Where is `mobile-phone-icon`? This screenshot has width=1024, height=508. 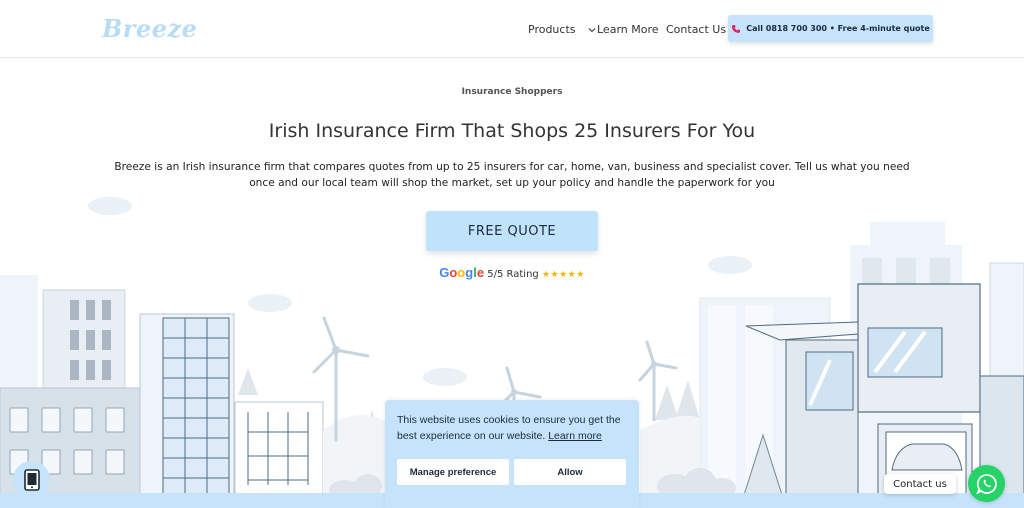
mobile-phone-icon is located at coordinates (31, 479).